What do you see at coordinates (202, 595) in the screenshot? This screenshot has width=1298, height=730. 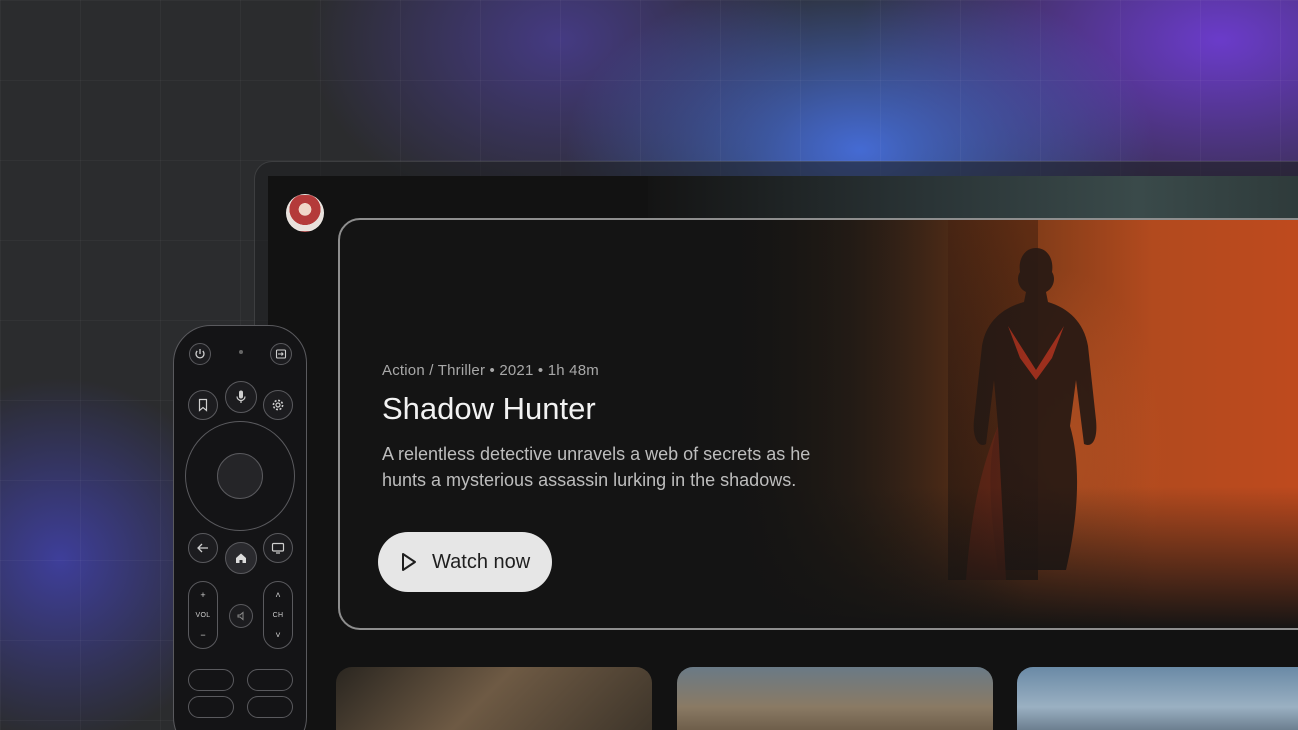 I see `volume-up: +` at bounding box center [202, 595].